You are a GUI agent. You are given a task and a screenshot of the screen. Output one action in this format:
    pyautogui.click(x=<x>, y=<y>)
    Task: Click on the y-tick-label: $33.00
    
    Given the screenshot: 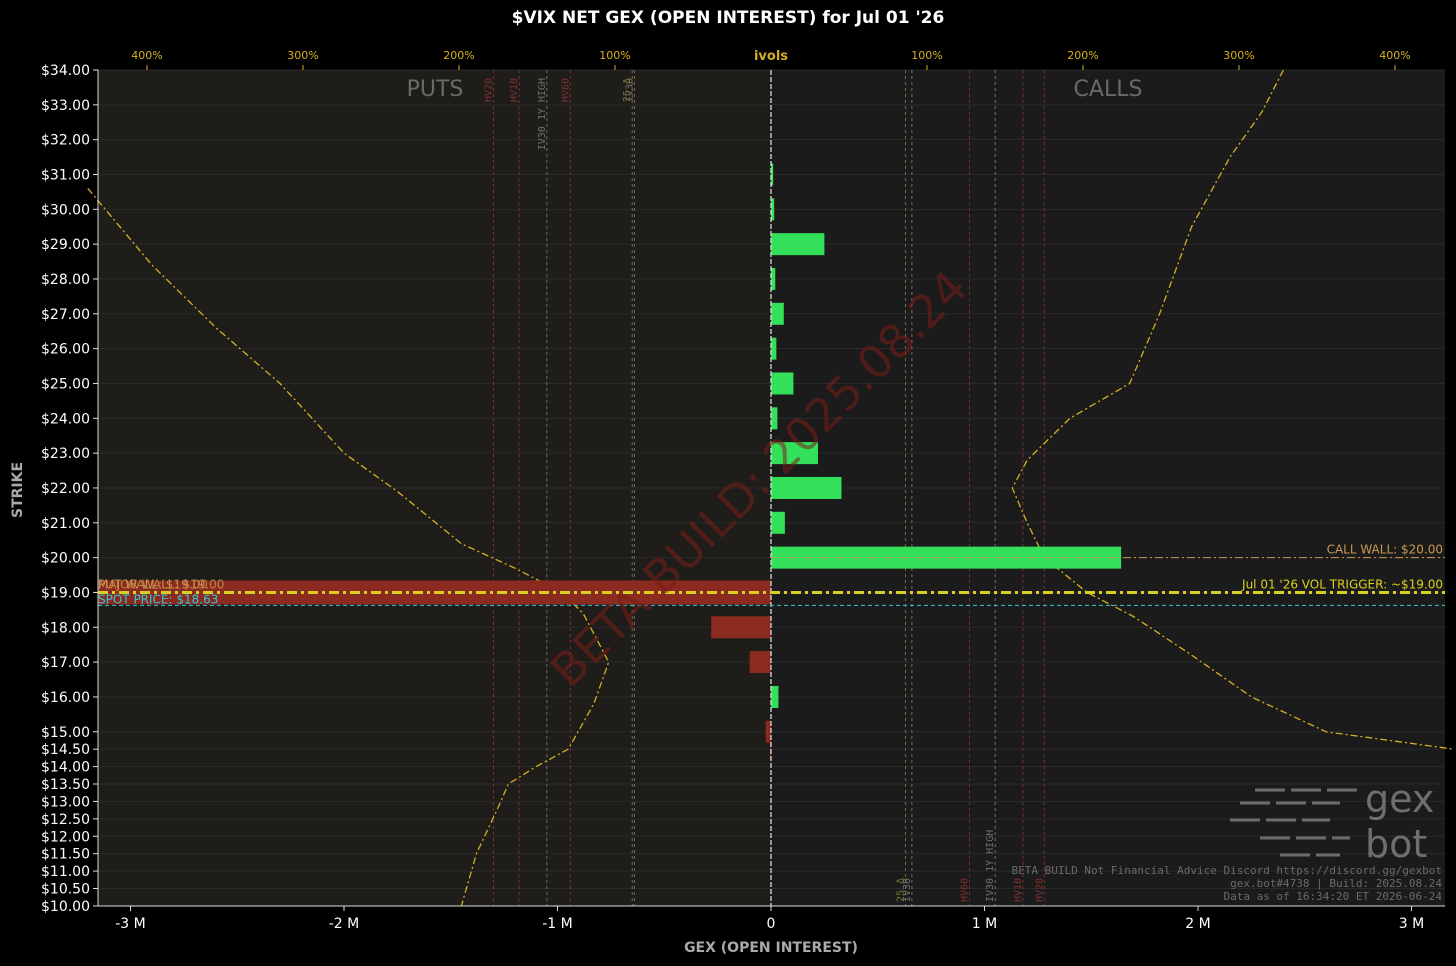 What is the action you would take?
    pyautogui.click(x=65, y=106)
    